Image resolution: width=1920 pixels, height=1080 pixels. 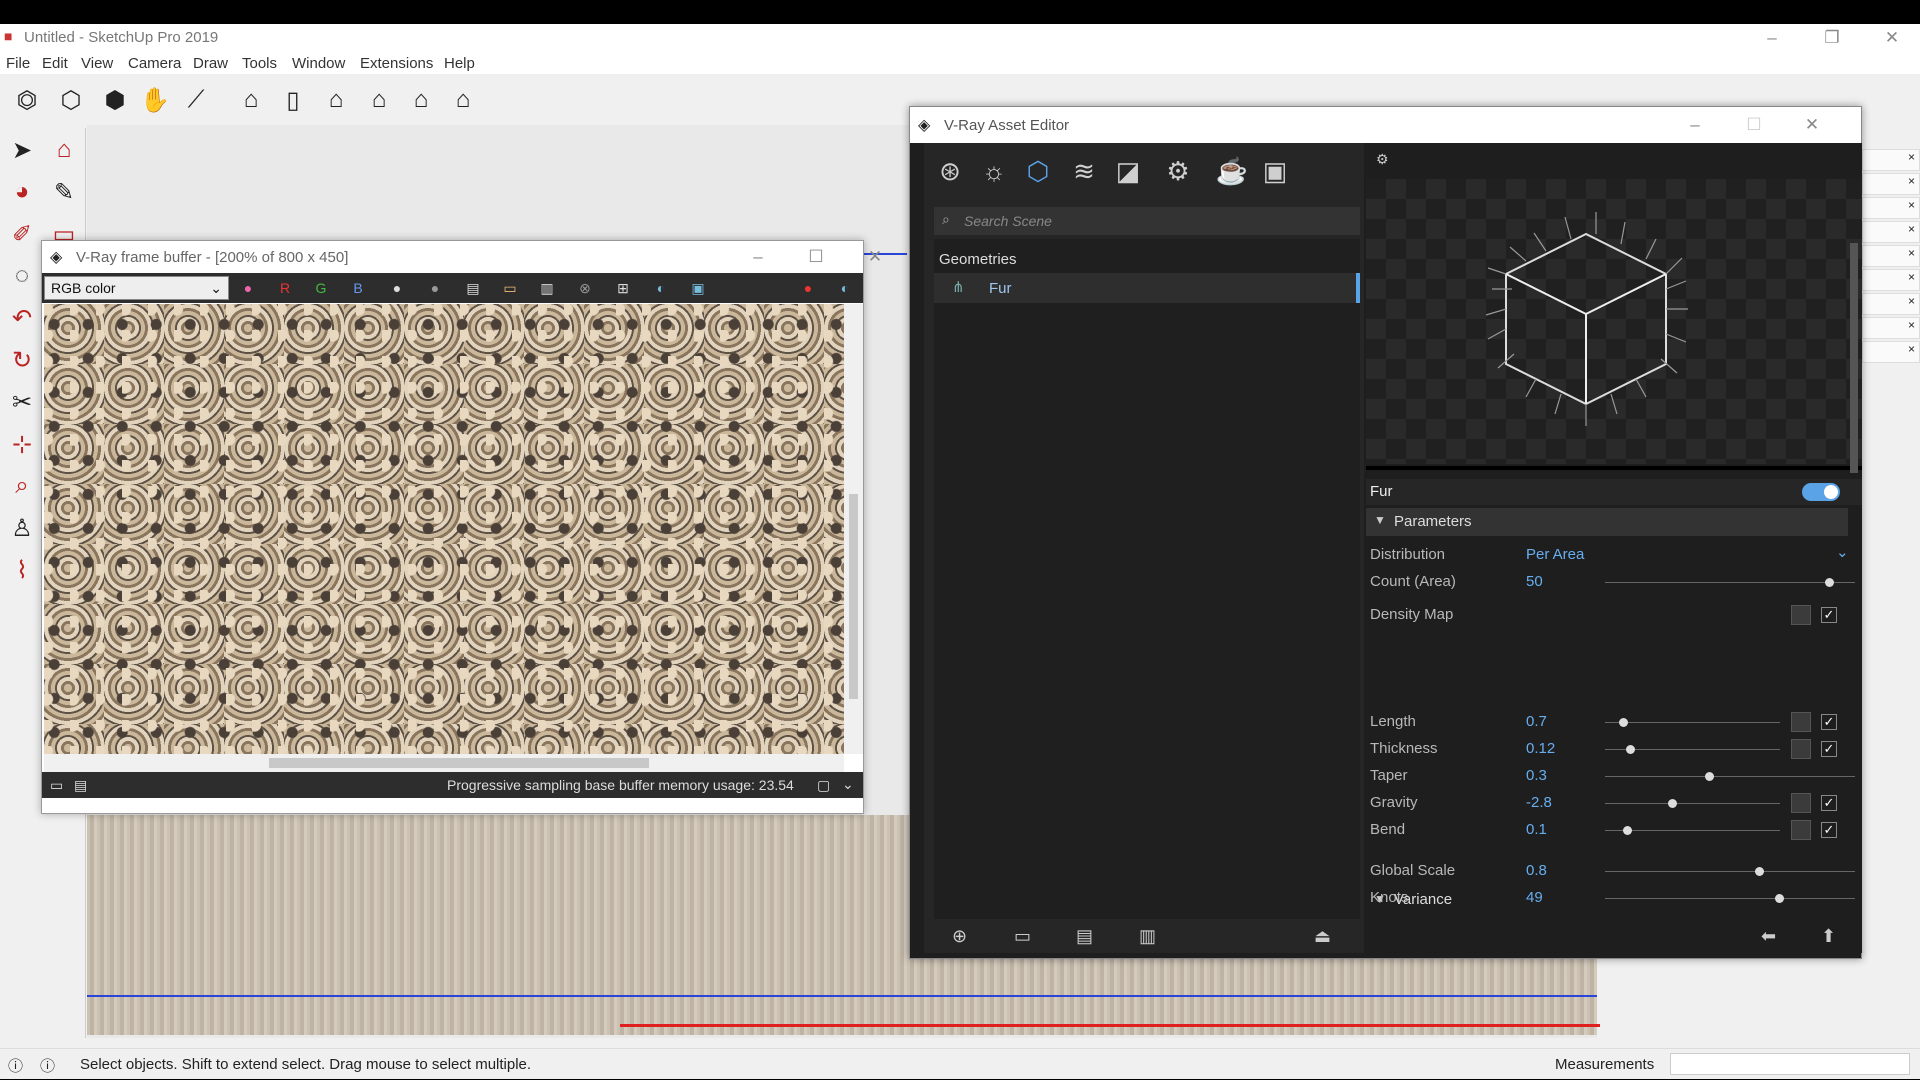 What do you see at coordinates (285, 288) in the screenshot?
I see `red-channel-button: R` at bounding box center [285, 288].